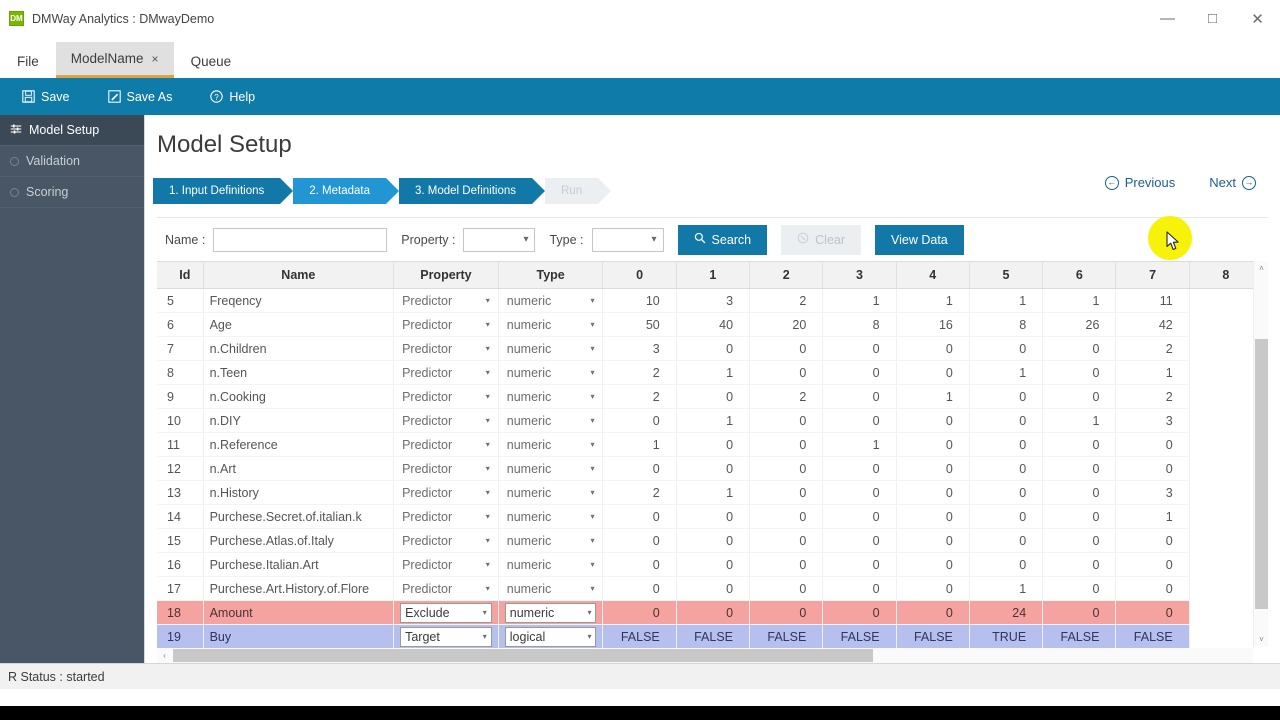 The image size is (1280, 720). What do you see at coordinates (1257, 19) in the screenshot?
I see `close-icon: ✕` at bounding box center [1257, 19].